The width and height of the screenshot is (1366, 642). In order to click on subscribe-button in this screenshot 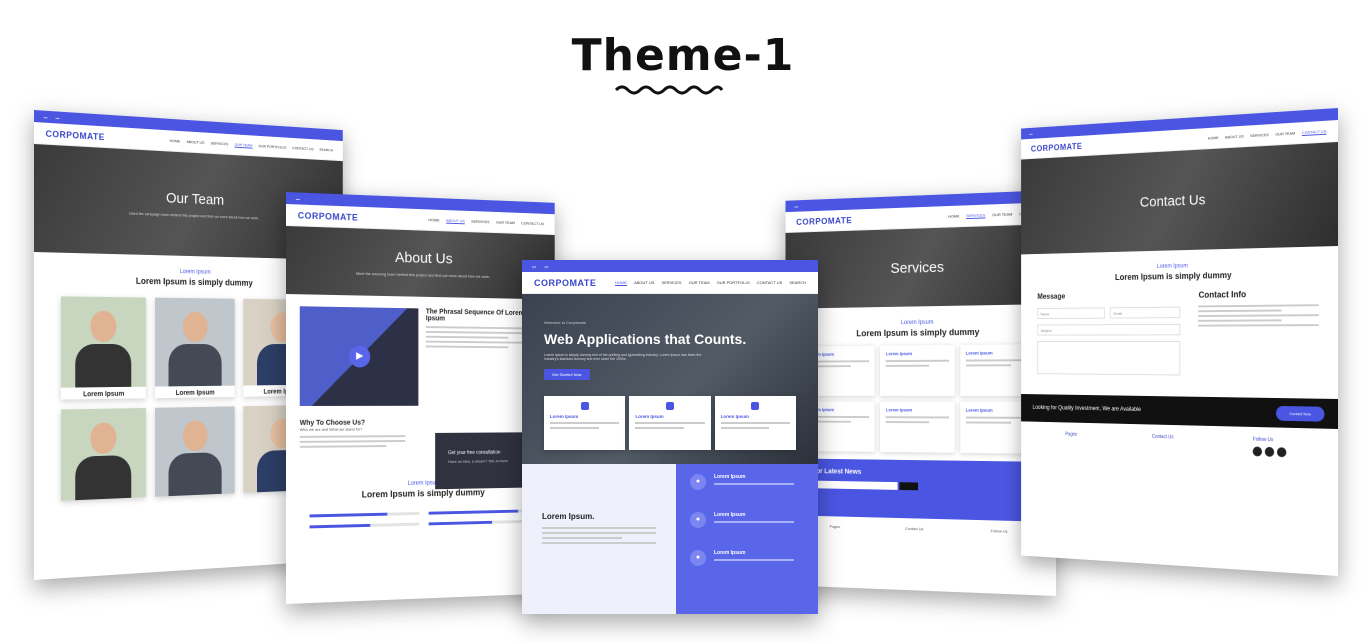, I will do `click(909, 486)`.